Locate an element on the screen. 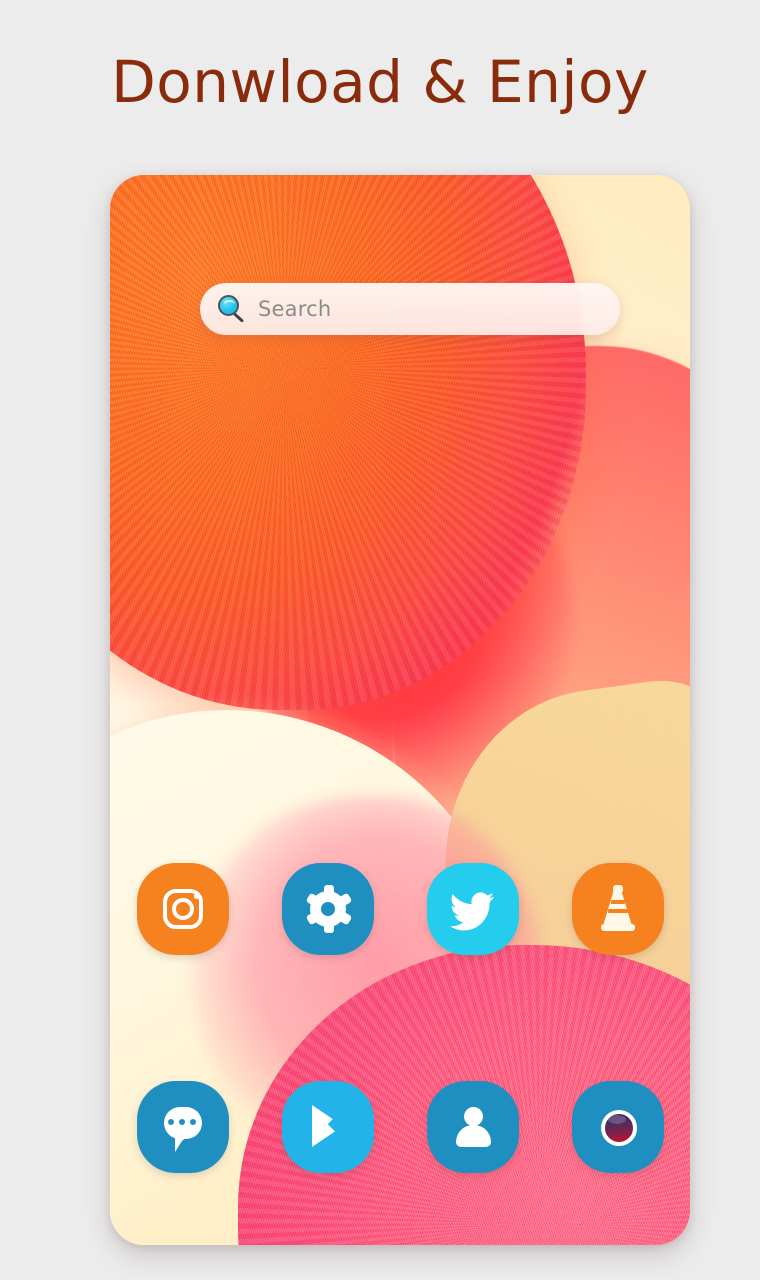 Image resolution: width=760 pixels, height=1280 pixels. app-icon-contacts is located at coordinates (472, 1127).